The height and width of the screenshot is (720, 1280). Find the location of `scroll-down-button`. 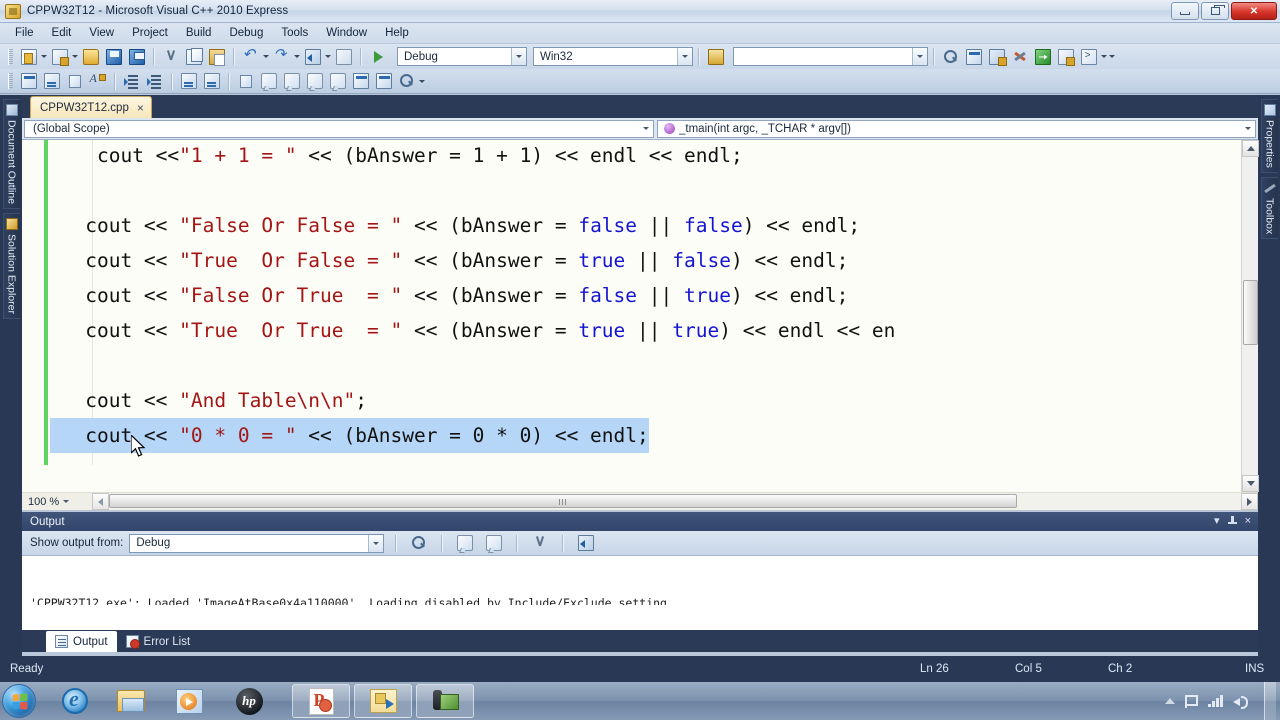

scroll-down-button is located at coordinates (1250, 483).